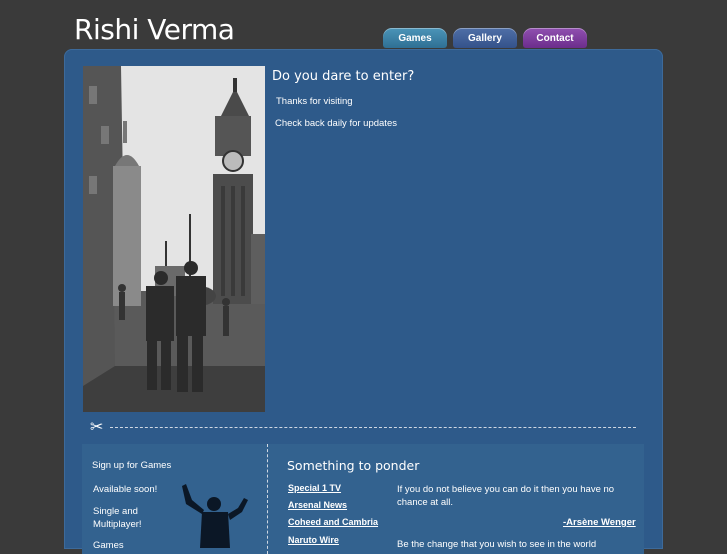 The image size is (727, 554). Describe the element at coordinates (333, 522) in the screenshot. I see `link-coheed-and-cambria: Coheed and Cambria` at that location.